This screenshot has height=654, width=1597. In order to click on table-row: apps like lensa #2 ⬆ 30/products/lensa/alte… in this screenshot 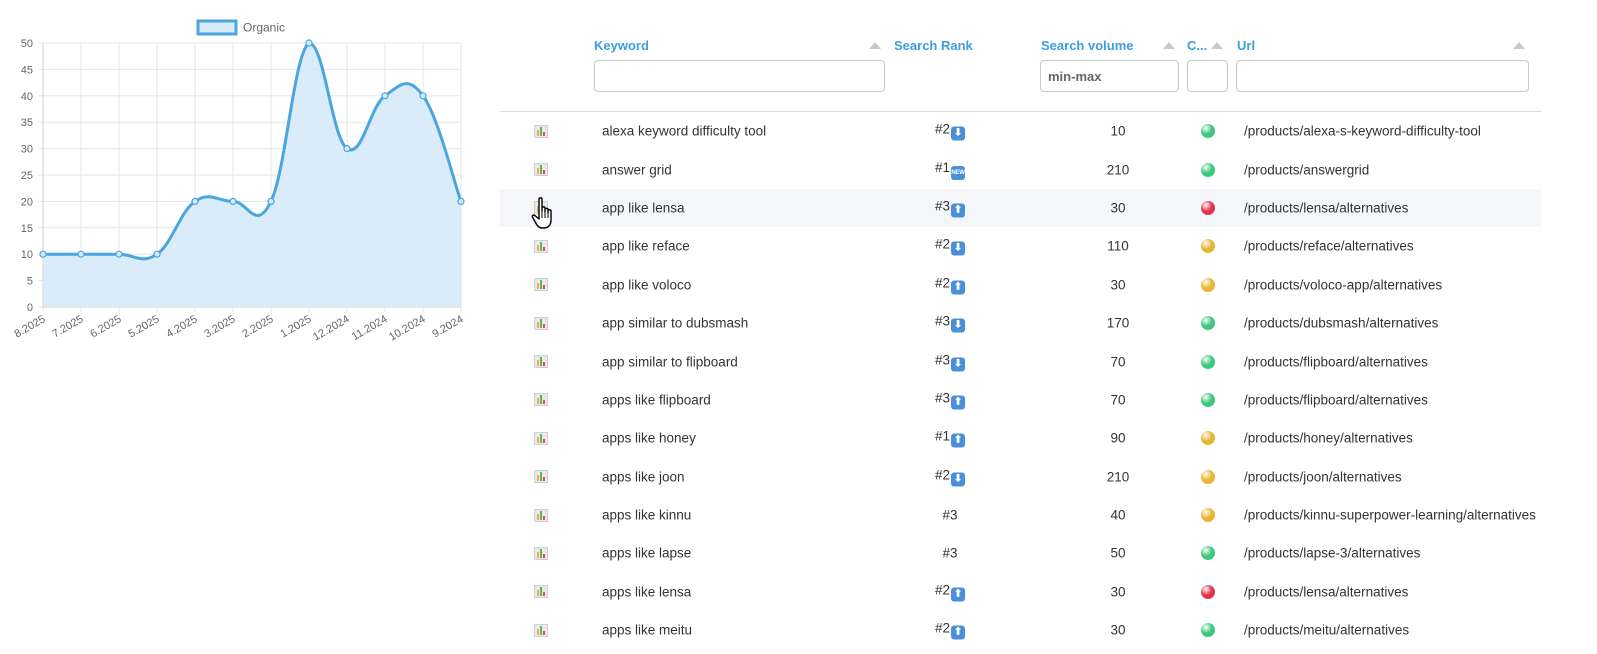, I will do `click(1020, 592)`.